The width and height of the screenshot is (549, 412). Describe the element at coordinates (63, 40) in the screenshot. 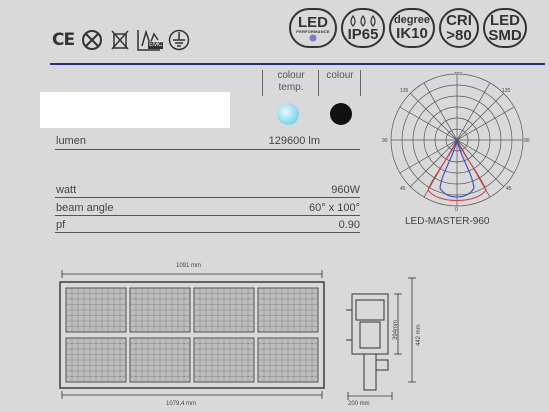

I see `ce-mark-icon: CE` at that location.